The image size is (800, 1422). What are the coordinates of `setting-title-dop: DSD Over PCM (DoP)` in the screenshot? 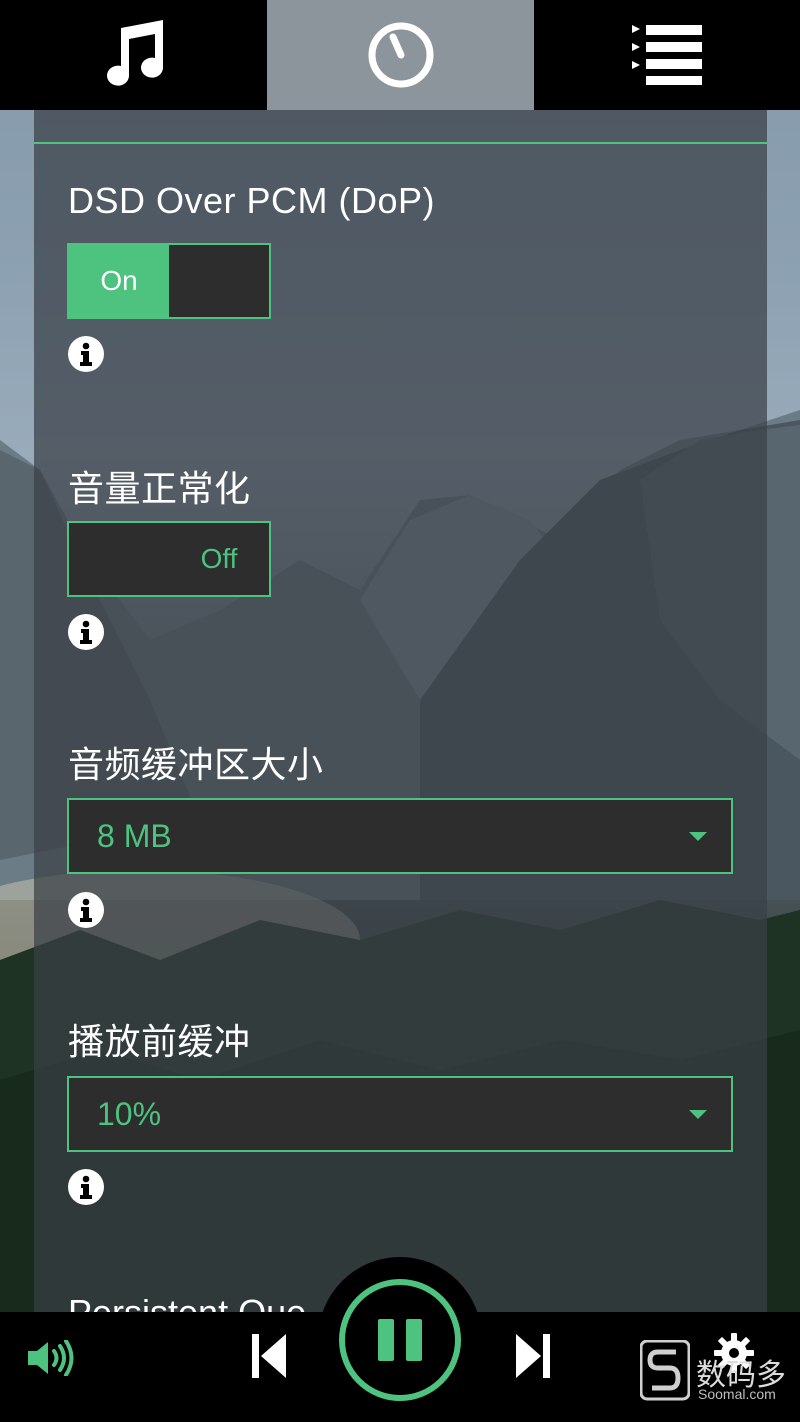 It's located at (252, 200).